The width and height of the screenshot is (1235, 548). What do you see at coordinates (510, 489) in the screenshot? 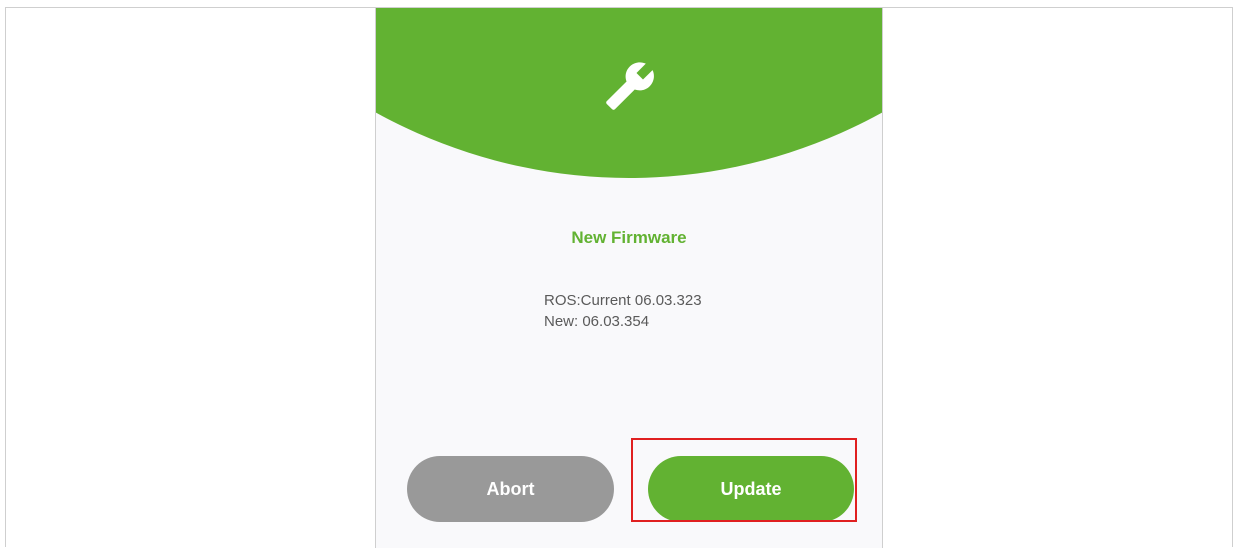
I see `abort-button: Abort` at bounding box center [510, 489].